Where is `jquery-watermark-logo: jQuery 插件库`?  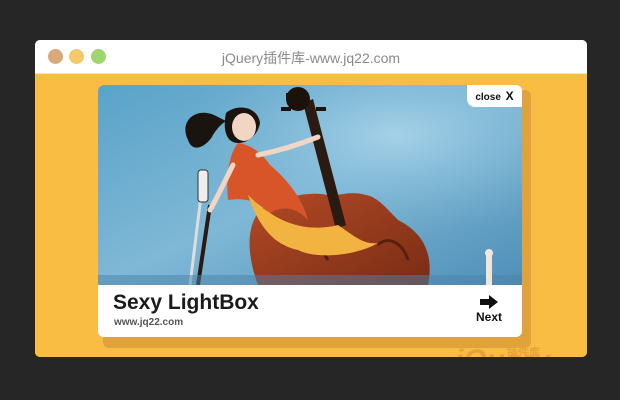 jquery-watermark-logo: jQuery 插件库 is located at coordinates (501, 350).